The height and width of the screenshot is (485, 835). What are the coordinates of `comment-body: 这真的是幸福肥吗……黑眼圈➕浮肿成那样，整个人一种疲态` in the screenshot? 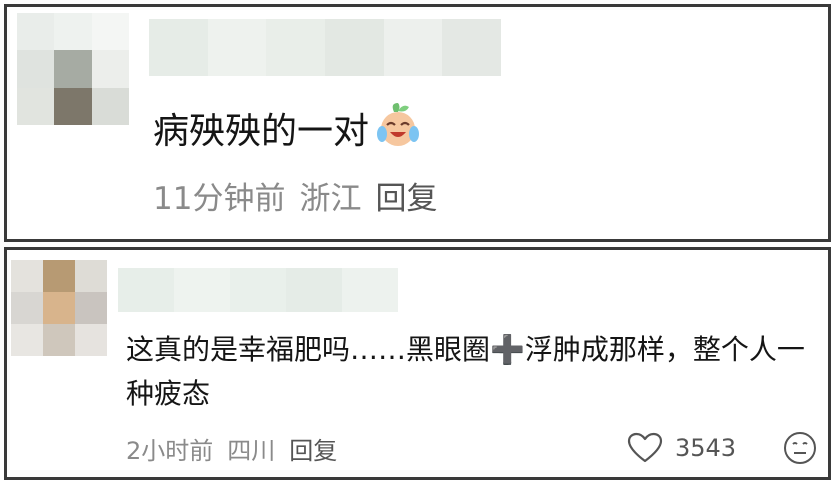 It's located at (465, 371).